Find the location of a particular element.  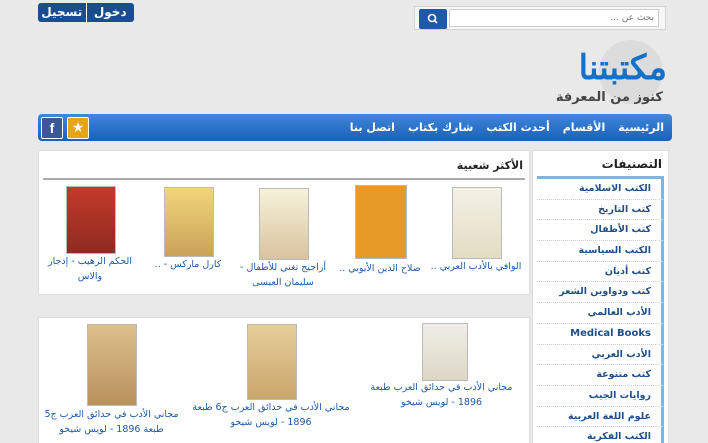

nav-item-sections: الأقسام is located at coordinates (584, 127).